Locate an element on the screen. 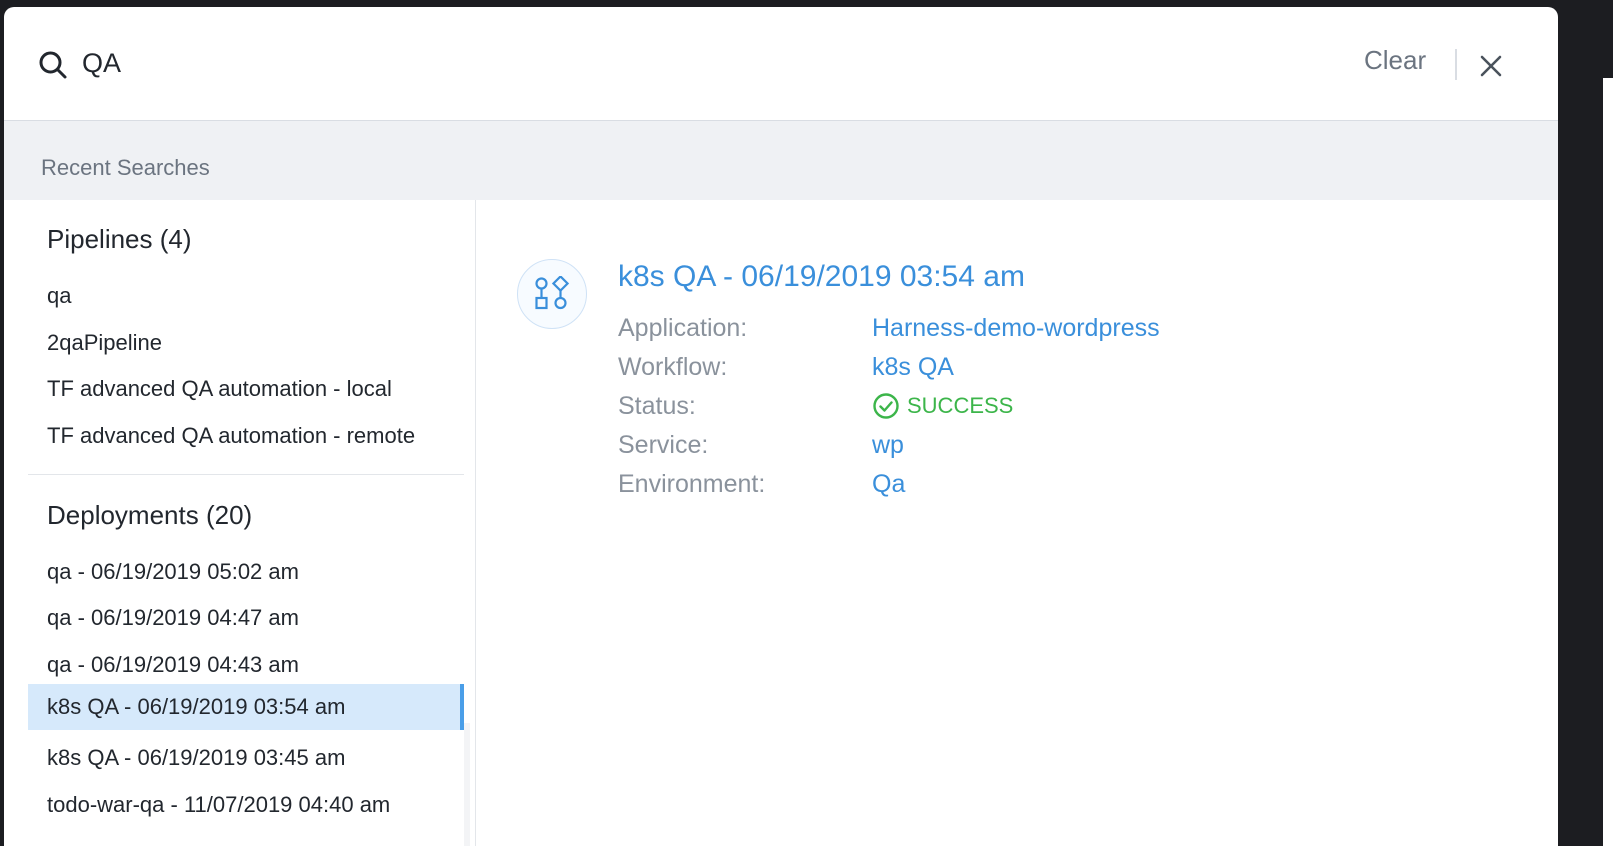 The image size is (1613, 846). search-bar: Clear is located at coordinates (781, 64).